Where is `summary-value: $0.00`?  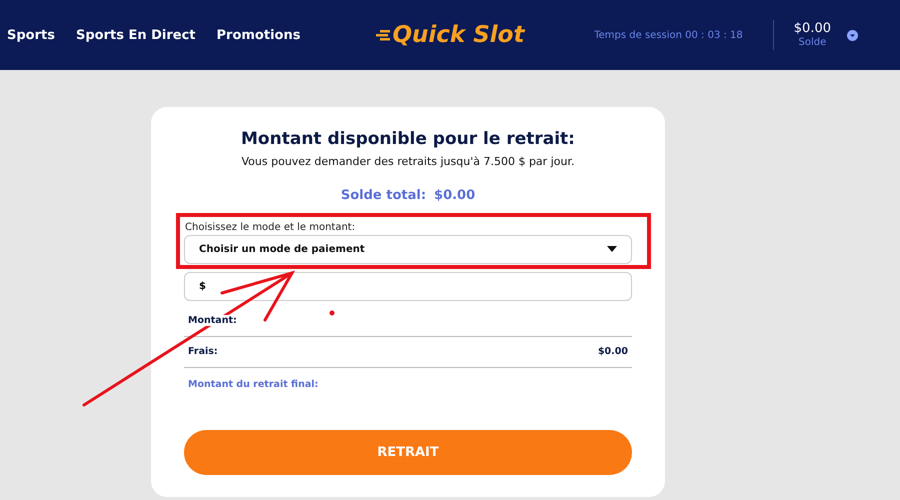
summary-value: $0.00 is located at coordinates (613, 352).